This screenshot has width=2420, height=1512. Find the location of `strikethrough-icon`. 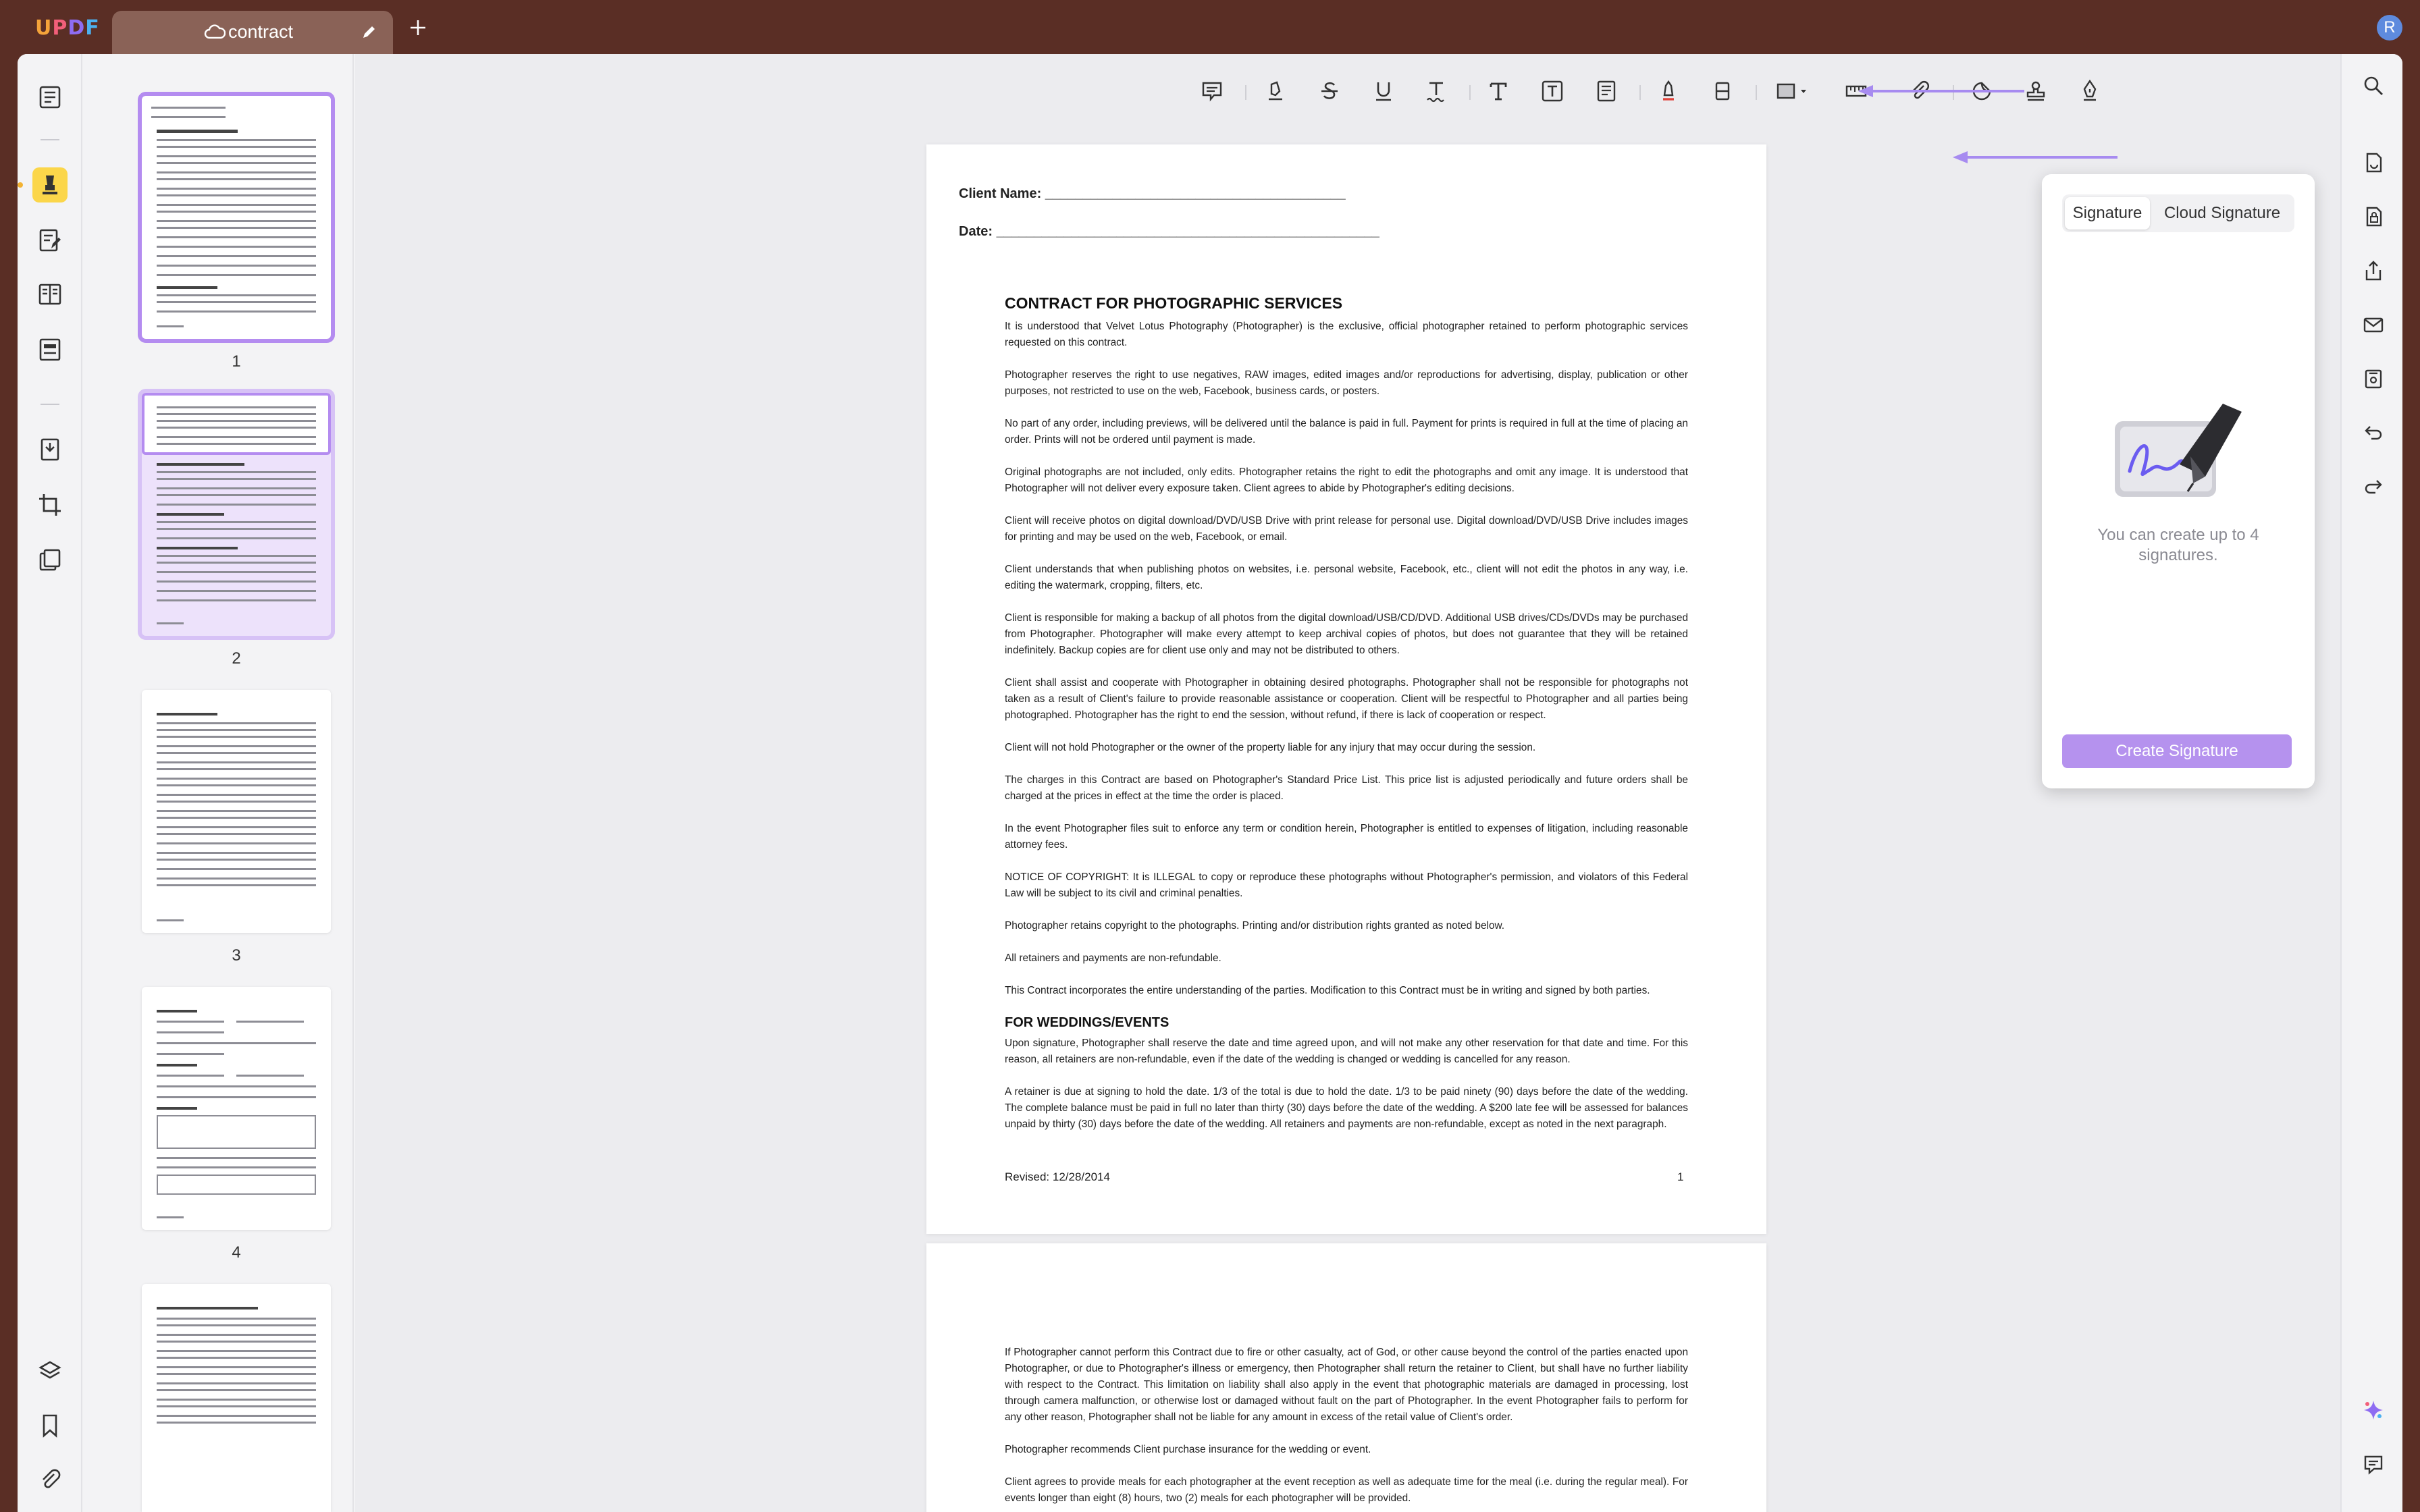

strikethrough-icon is located at coordinates (1329, 91).